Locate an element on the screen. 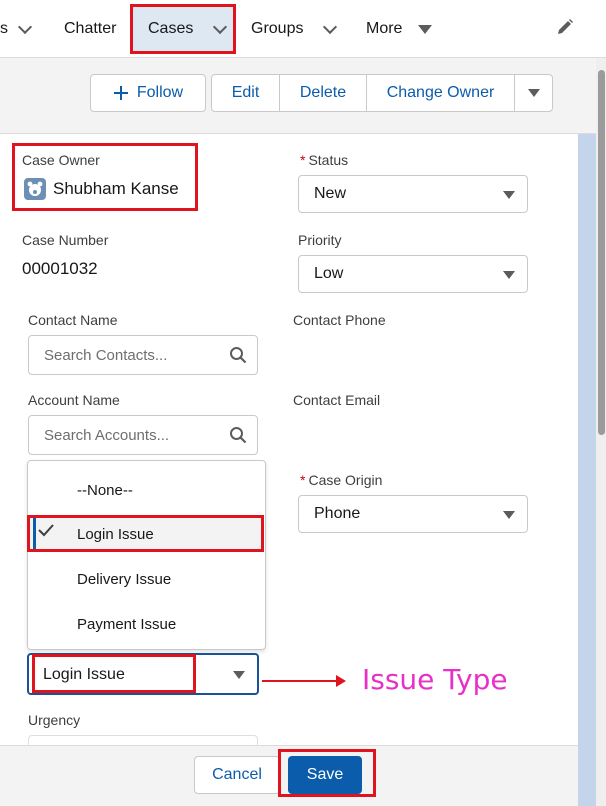 This screenshot has height=806, width=606. save-button-label: Save is located at coordinates (325, 774).